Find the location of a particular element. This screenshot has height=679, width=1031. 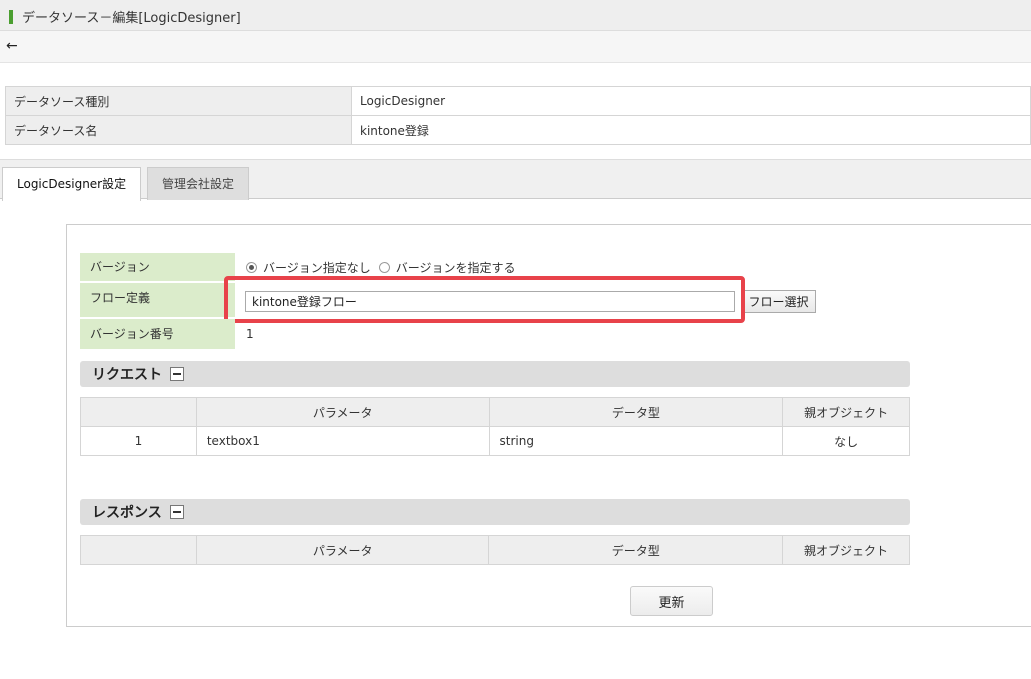

request-header-row: パラメータ データ型 親オブジェクト is located at coordinates (495, 412).